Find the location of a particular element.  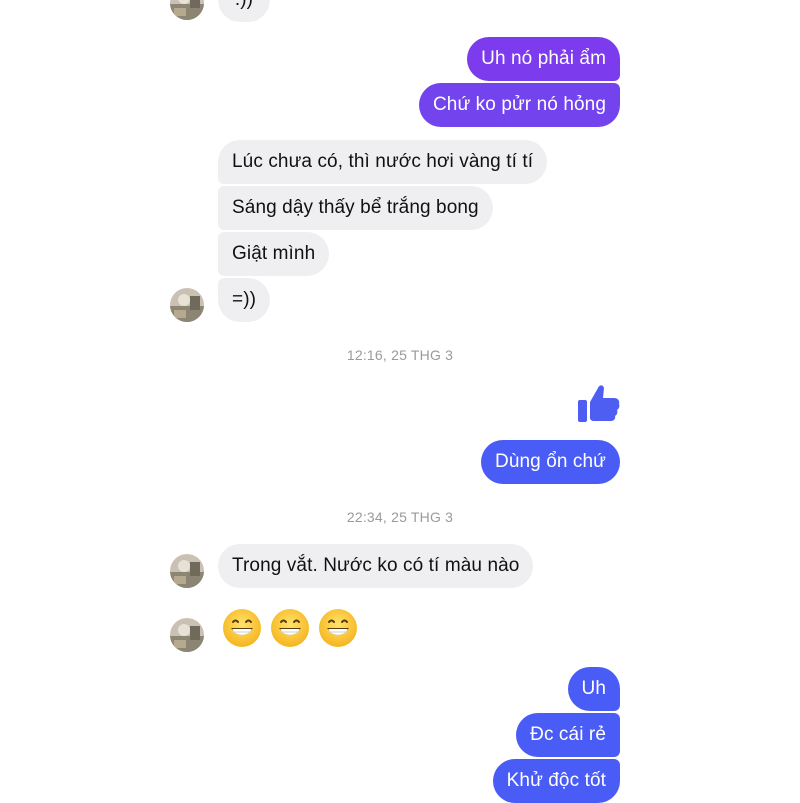

message-bubble-outgoing: Uh nó phải ẩm is located at coordinates (543, 59).